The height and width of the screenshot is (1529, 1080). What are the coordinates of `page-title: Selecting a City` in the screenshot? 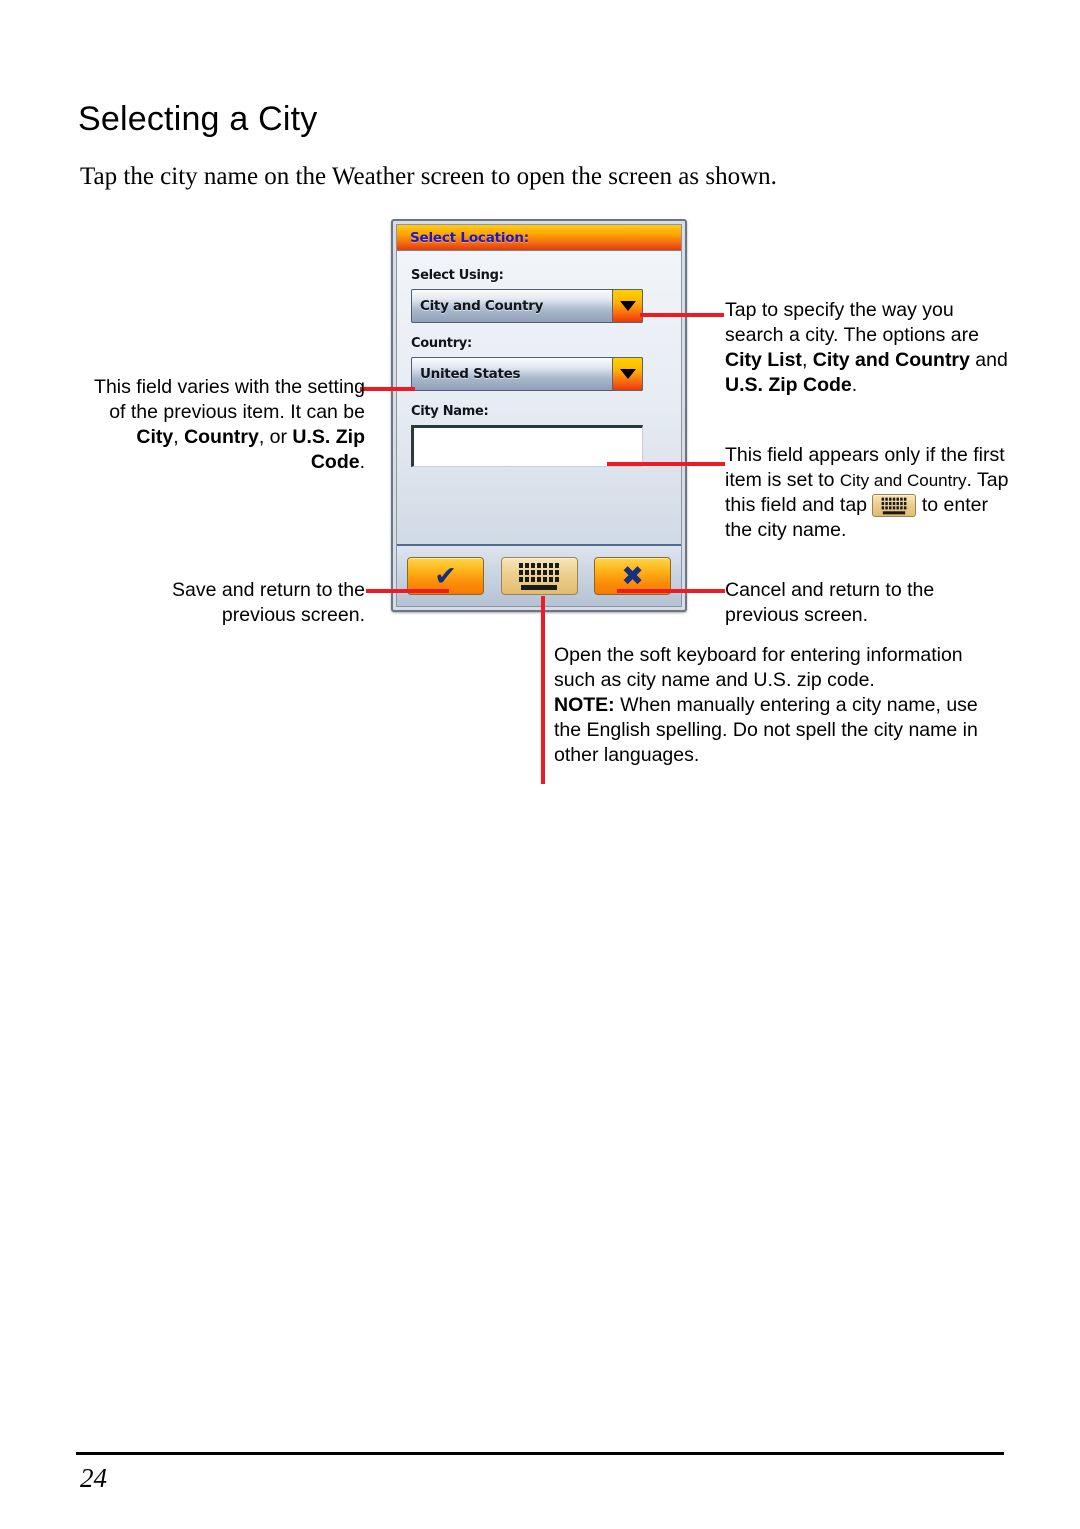 It's located at (198, 119).